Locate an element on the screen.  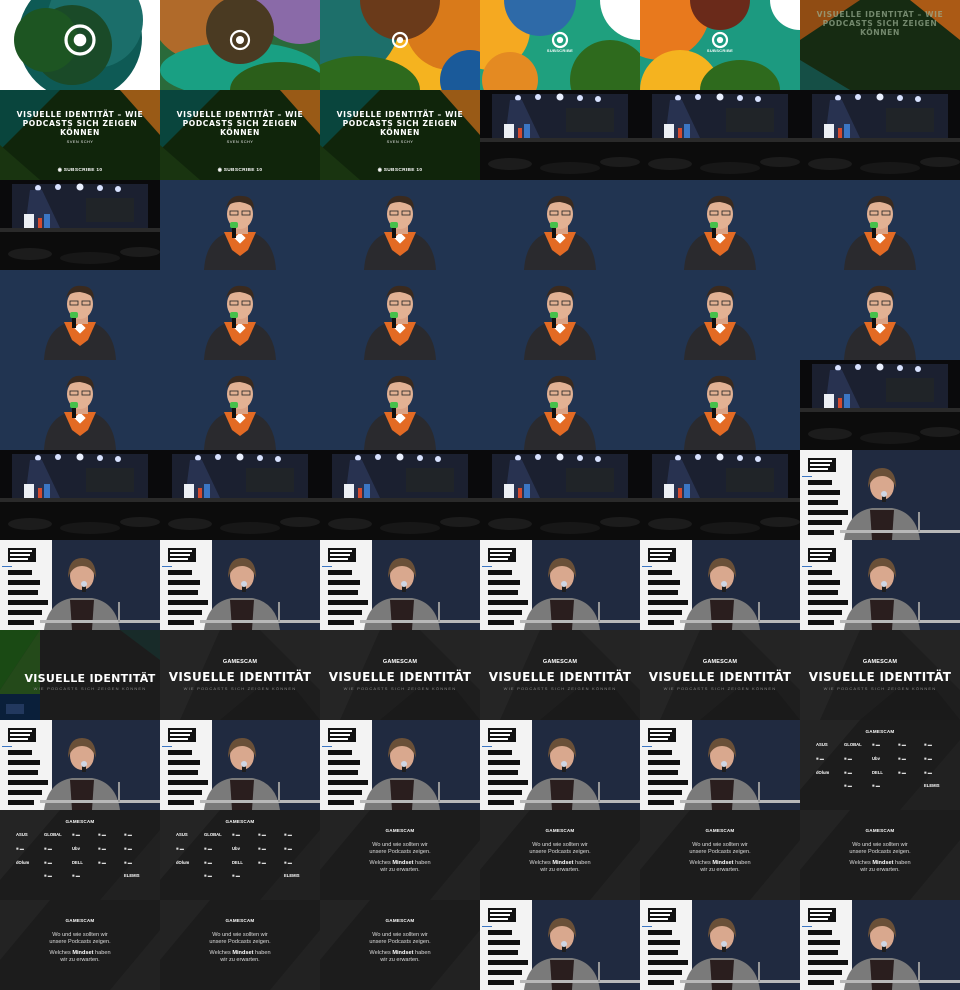
question-line-1: Wo und wie sollten wir is located at coordinates (400, 935).